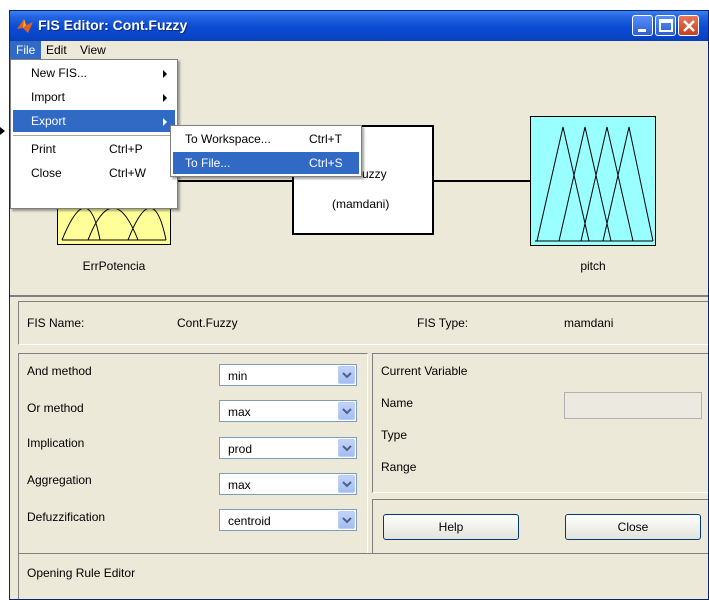  What do you see at coordinates (399, 467) in the screenshot?
I see `variable-range-label: Range` at bounding box center [399, 467].